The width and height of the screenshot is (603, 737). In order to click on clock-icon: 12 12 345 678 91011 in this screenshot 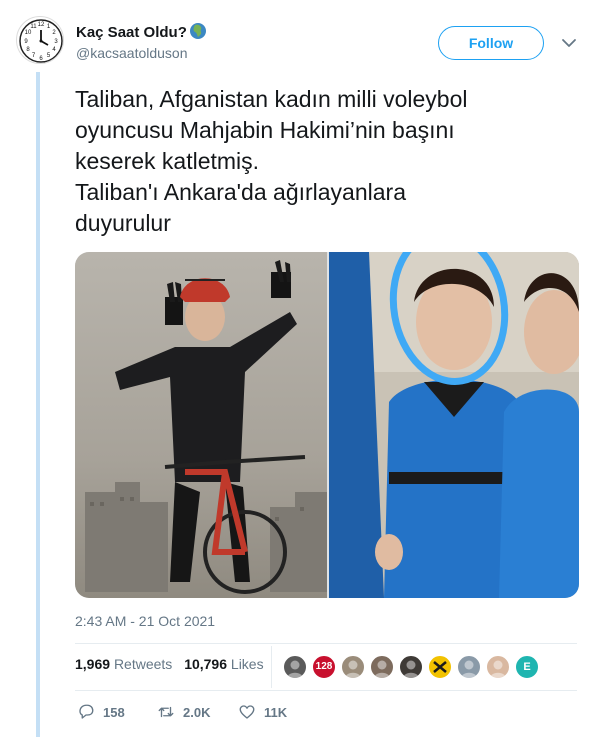, I will do `click(41, 41)`.